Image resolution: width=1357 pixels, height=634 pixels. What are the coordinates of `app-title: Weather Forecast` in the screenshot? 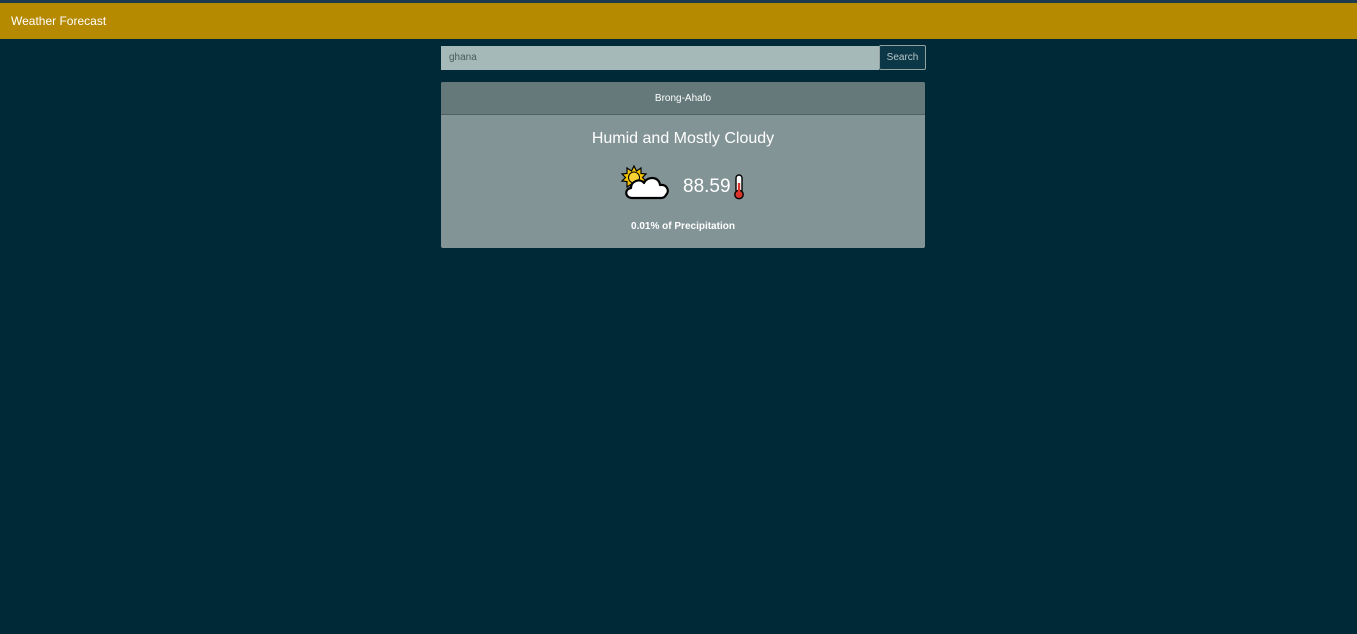 It's located at (58, 21).